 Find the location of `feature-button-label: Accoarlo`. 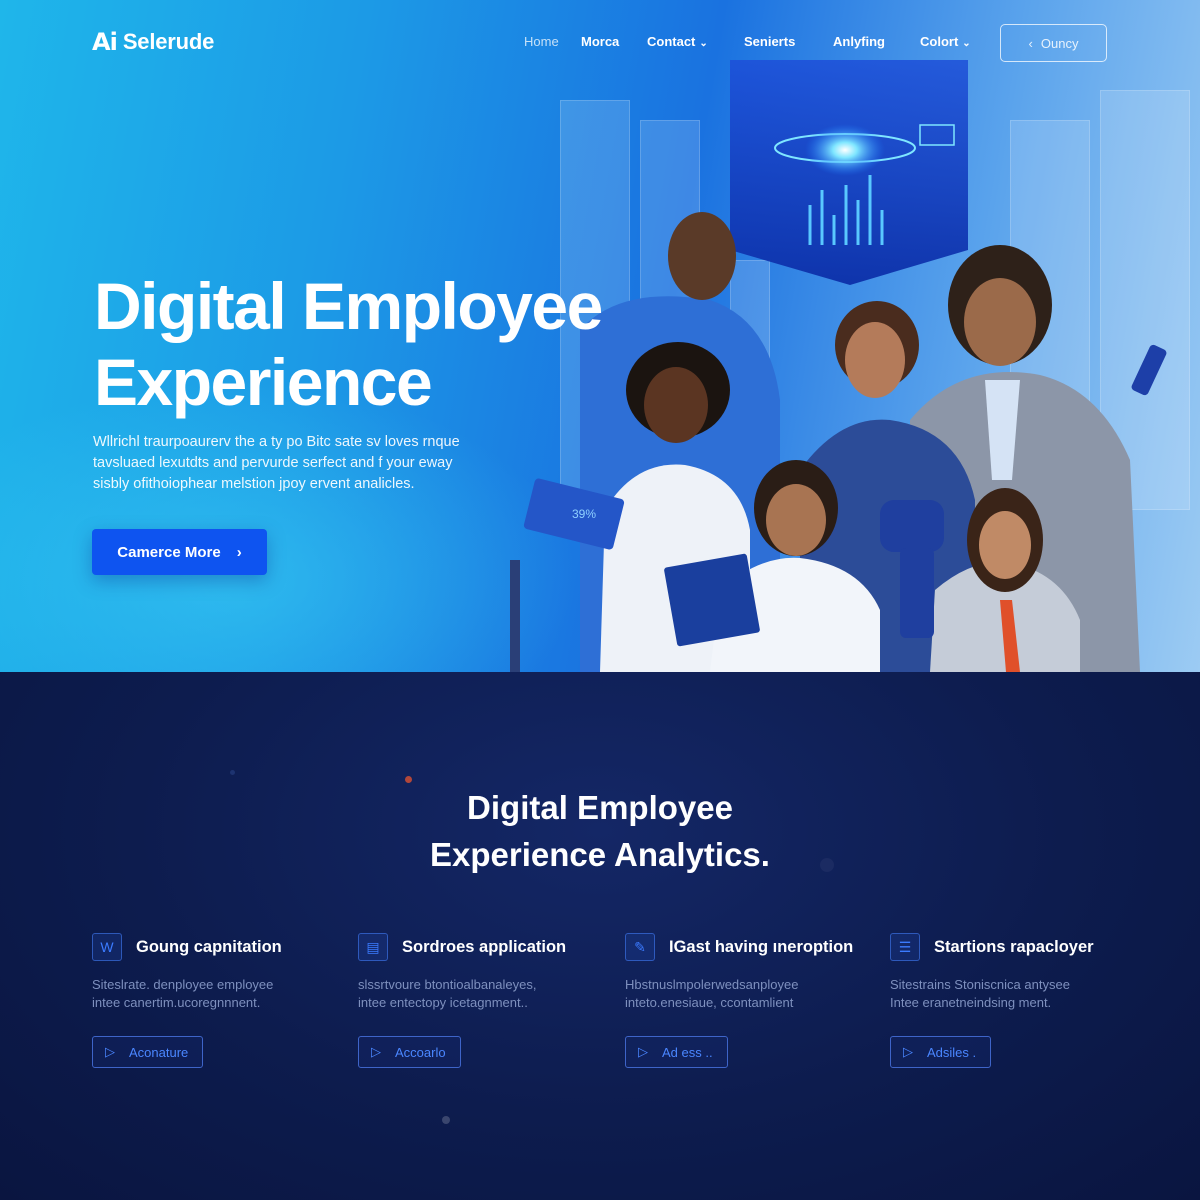

feature-button-label: Accoarlo is located at coordinates (420, 1052).